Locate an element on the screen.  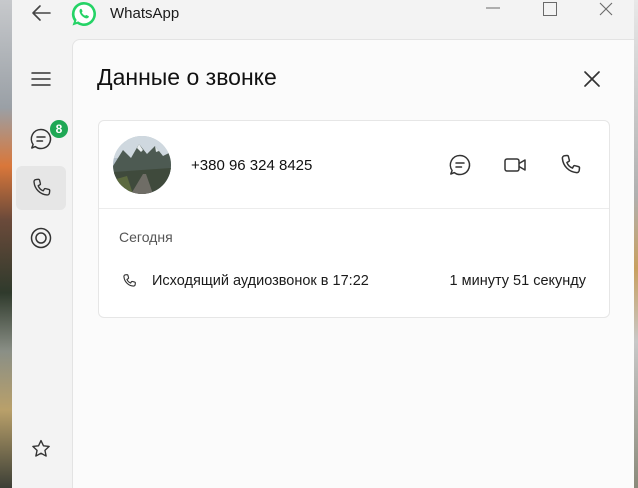
desktop-wallpaper-right is located at coordinates (636, 244).